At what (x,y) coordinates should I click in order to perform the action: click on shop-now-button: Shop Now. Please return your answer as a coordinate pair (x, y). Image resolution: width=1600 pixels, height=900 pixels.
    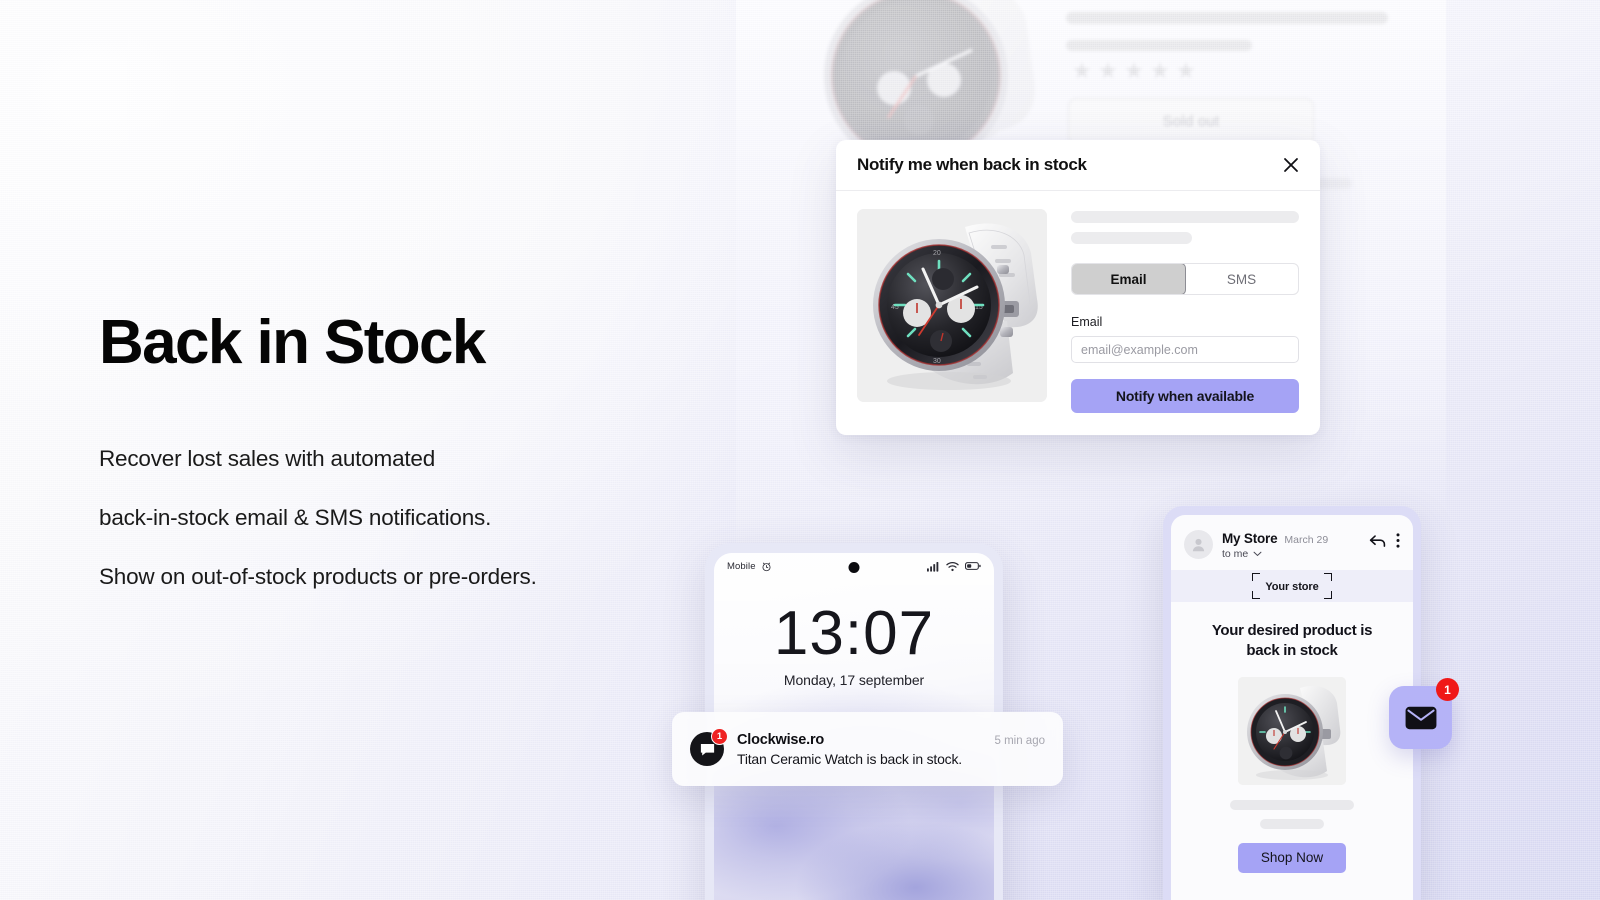
    Looking at the image, I should click on (1292, 857).